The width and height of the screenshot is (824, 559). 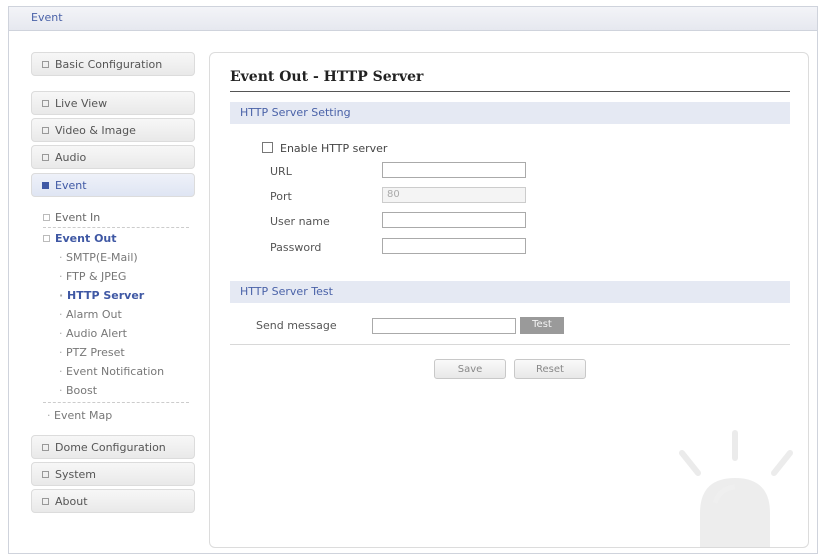 What do you see at coordinates (736, 489) in the screenshot?
I see `siren-alarm-icon` at bounding box center [736, 489].